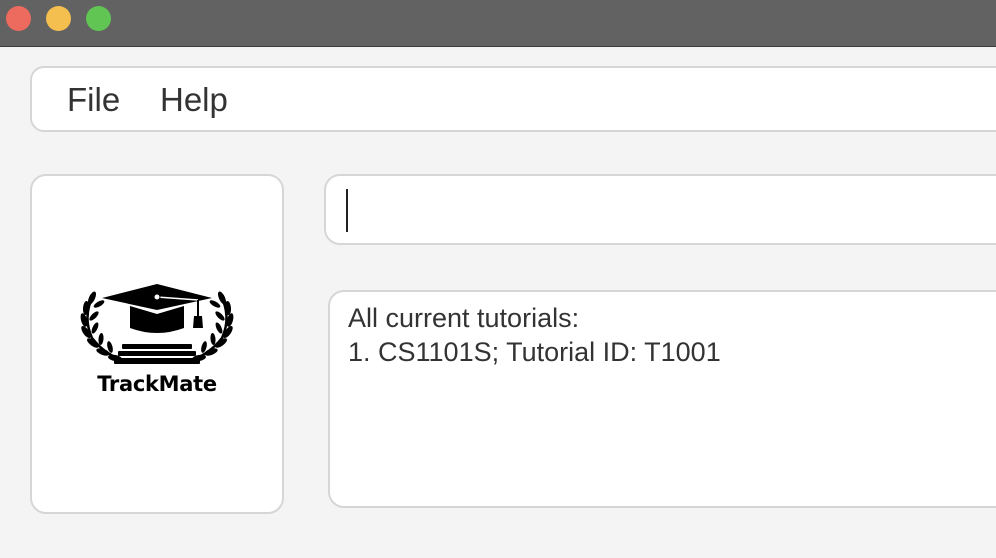 The width and height of the screenshot is (996, 558). Describe the element at coordinates (498, 23) in the screenshot. I see `title-bar` at that location.